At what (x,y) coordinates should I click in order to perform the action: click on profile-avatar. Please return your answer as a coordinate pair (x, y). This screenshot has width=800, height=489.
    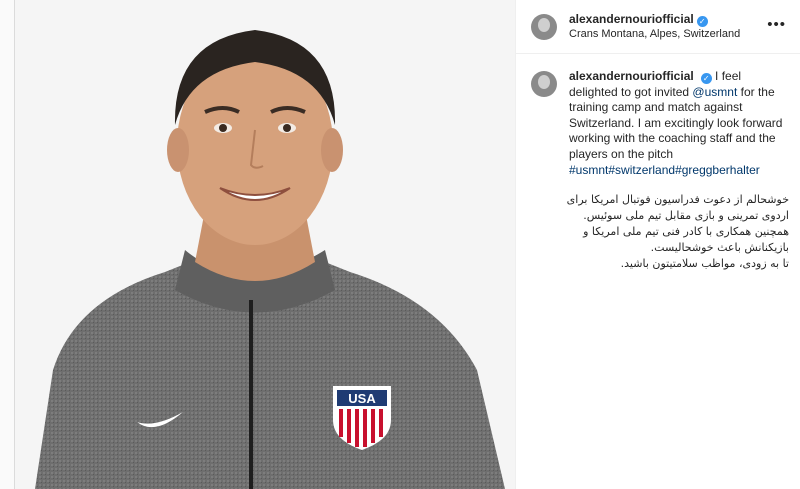
    Looking at the image, I should click on (544, 26).